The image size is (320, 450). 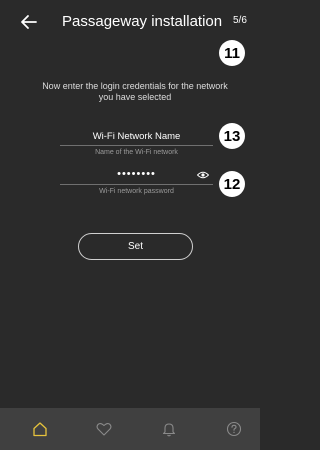 I want to click on bell-icon, so click(x=169, y=429).